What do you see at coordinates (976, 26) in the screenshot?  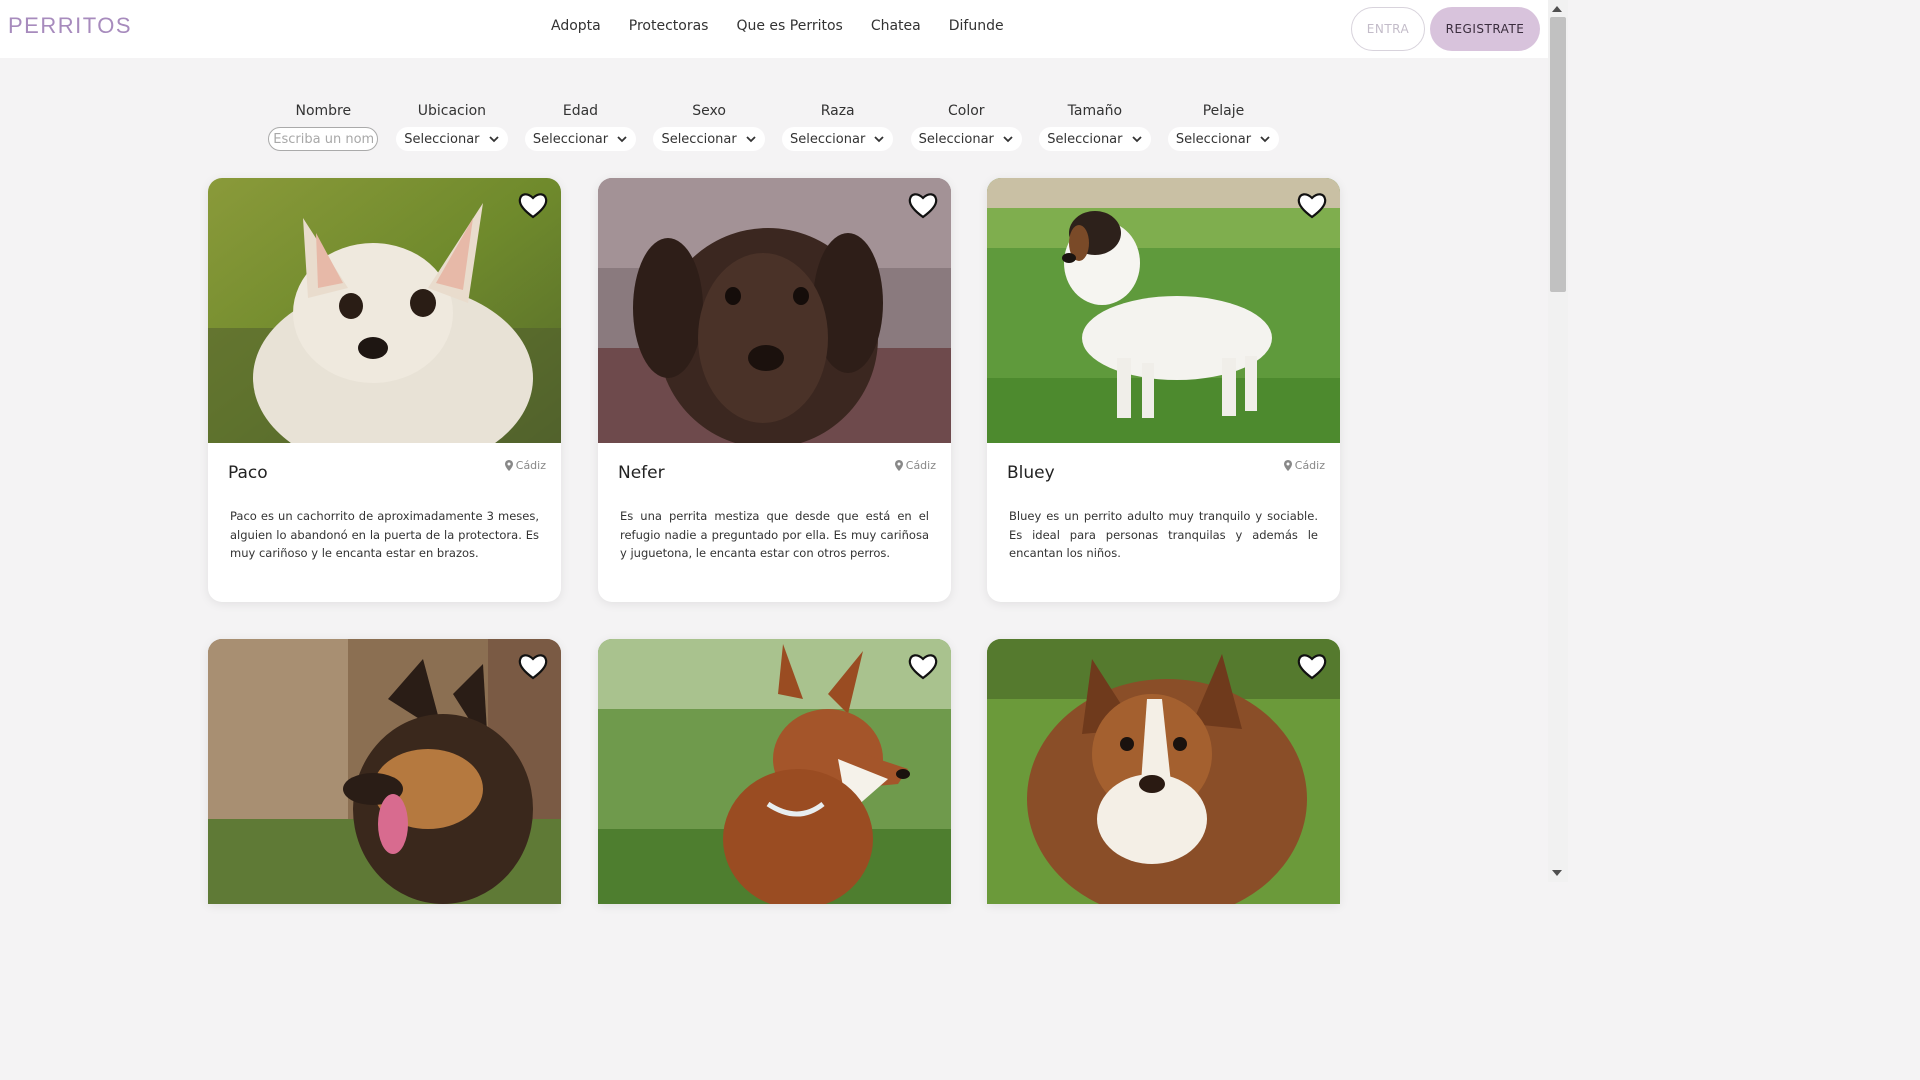 I see `nav-difunde: Difunde` at bounding box center [976, 26].